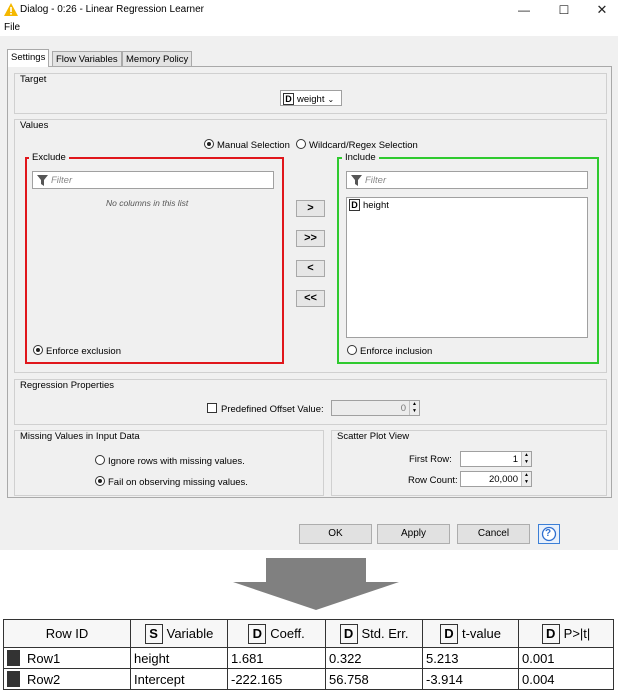 The image size is (618, 696). Describe the element at coordinates (276, 658) in the screenshot. I see `table-cell: 1.681` at that location.